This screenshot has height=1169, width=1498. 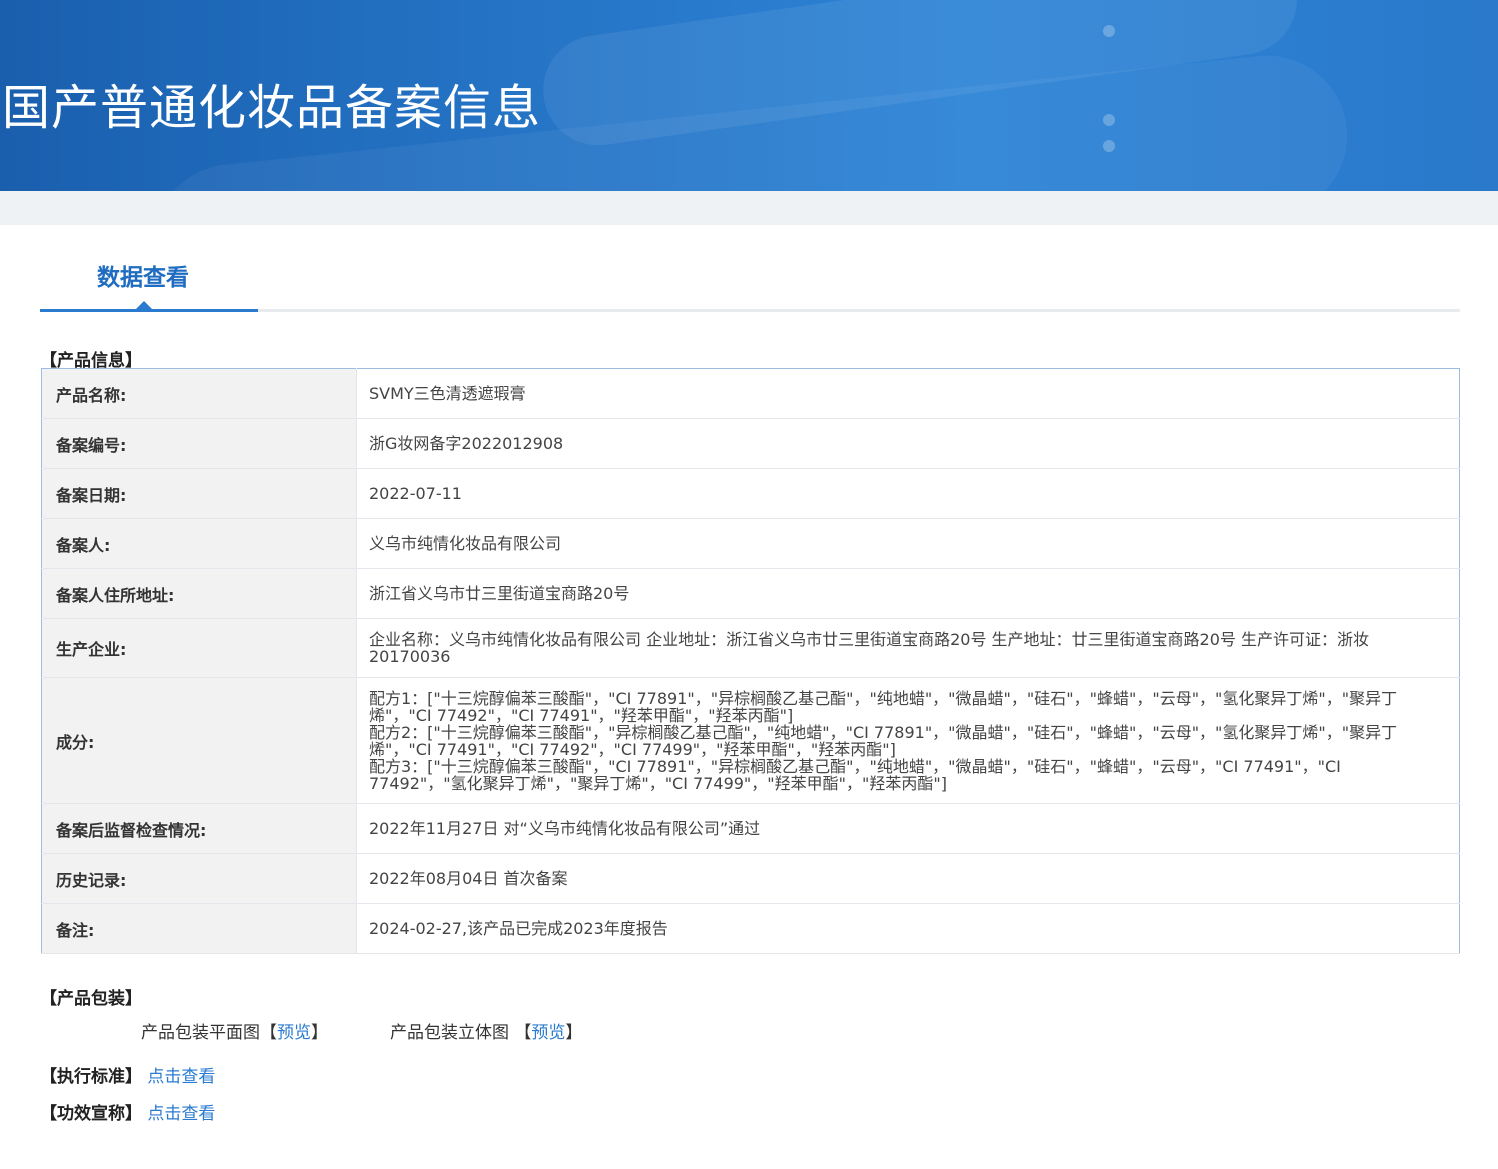 I want to click on row-key: 生产企业:, so click(x=199, y=648).